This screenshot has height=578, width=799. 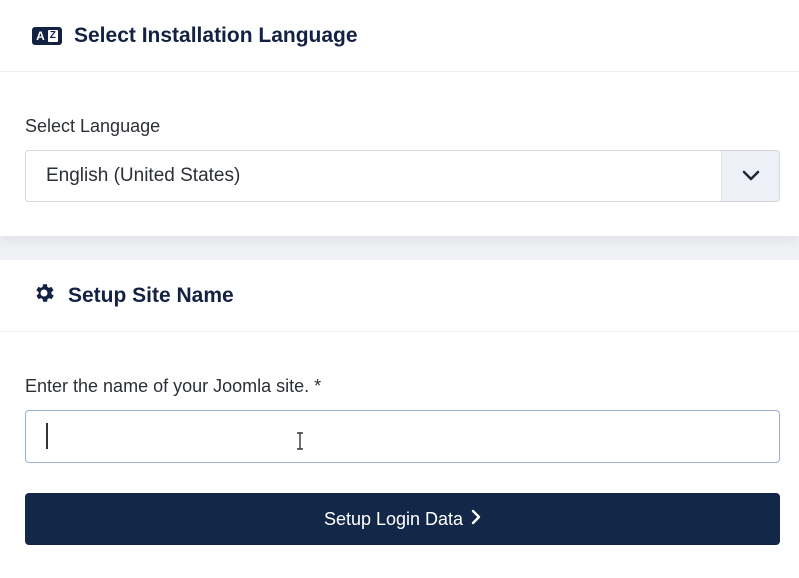 I want to click on select-language-label: Select Language, so click(x=93, y=126).